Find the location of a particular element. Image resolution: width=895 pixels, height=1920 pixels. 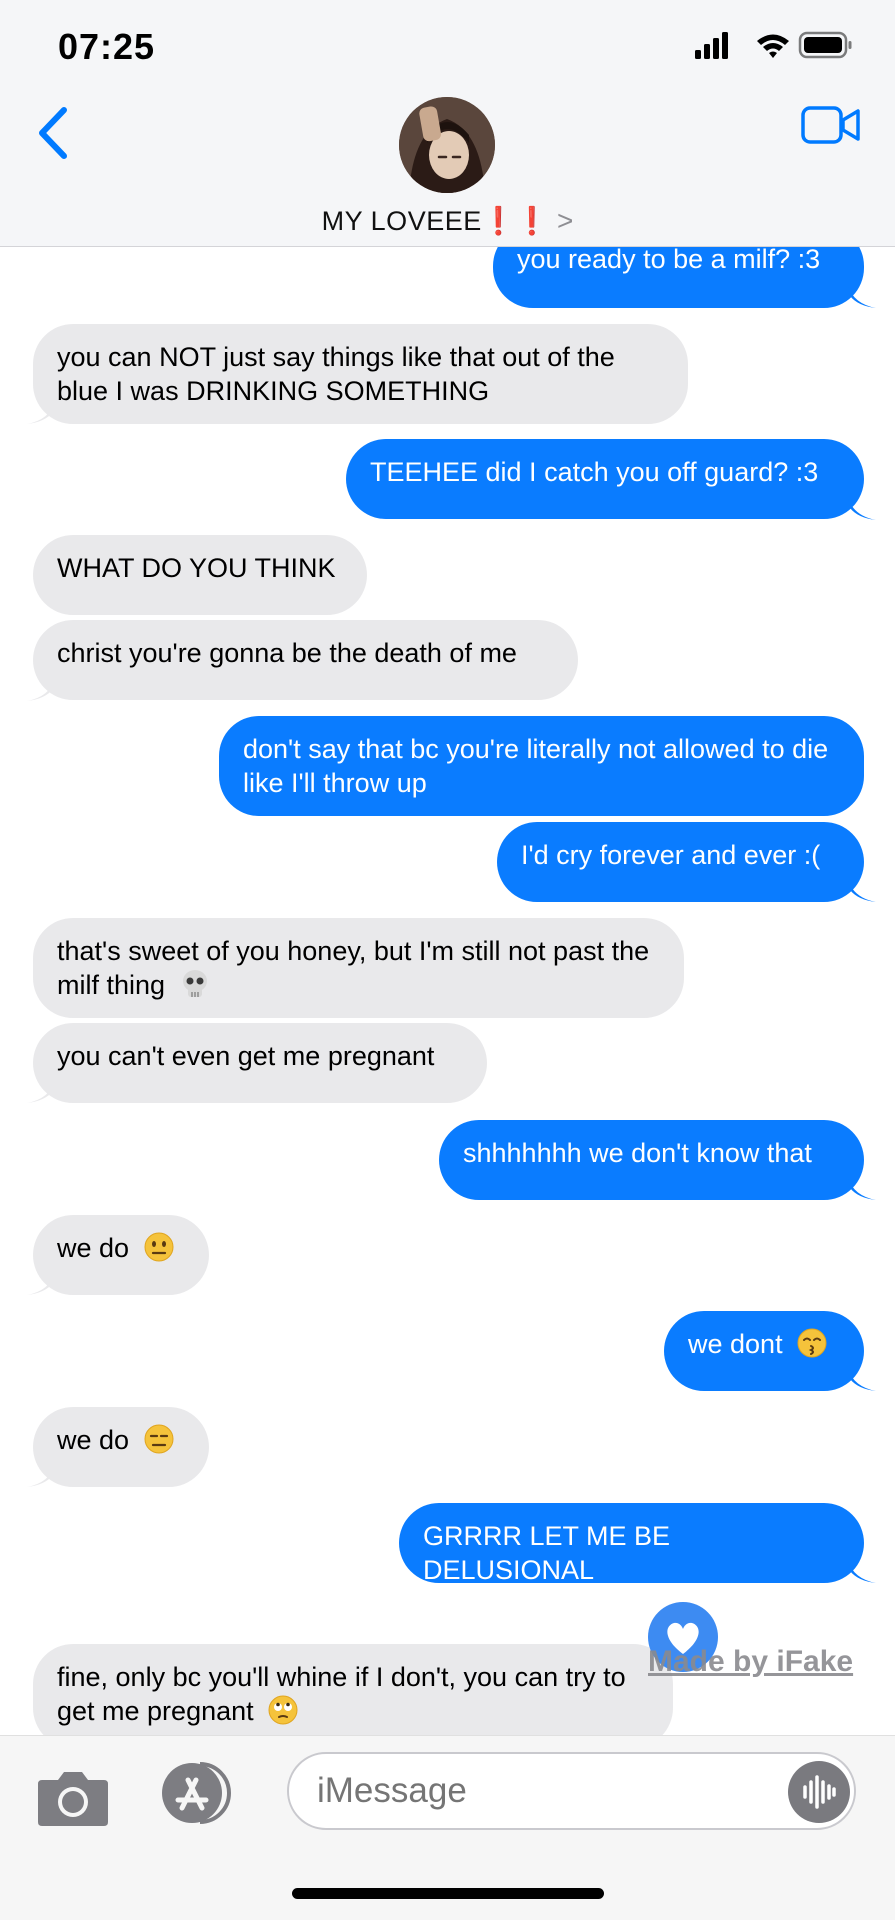

message-text: christ you're gonna be the death of me is located at coordinates (287, 653).